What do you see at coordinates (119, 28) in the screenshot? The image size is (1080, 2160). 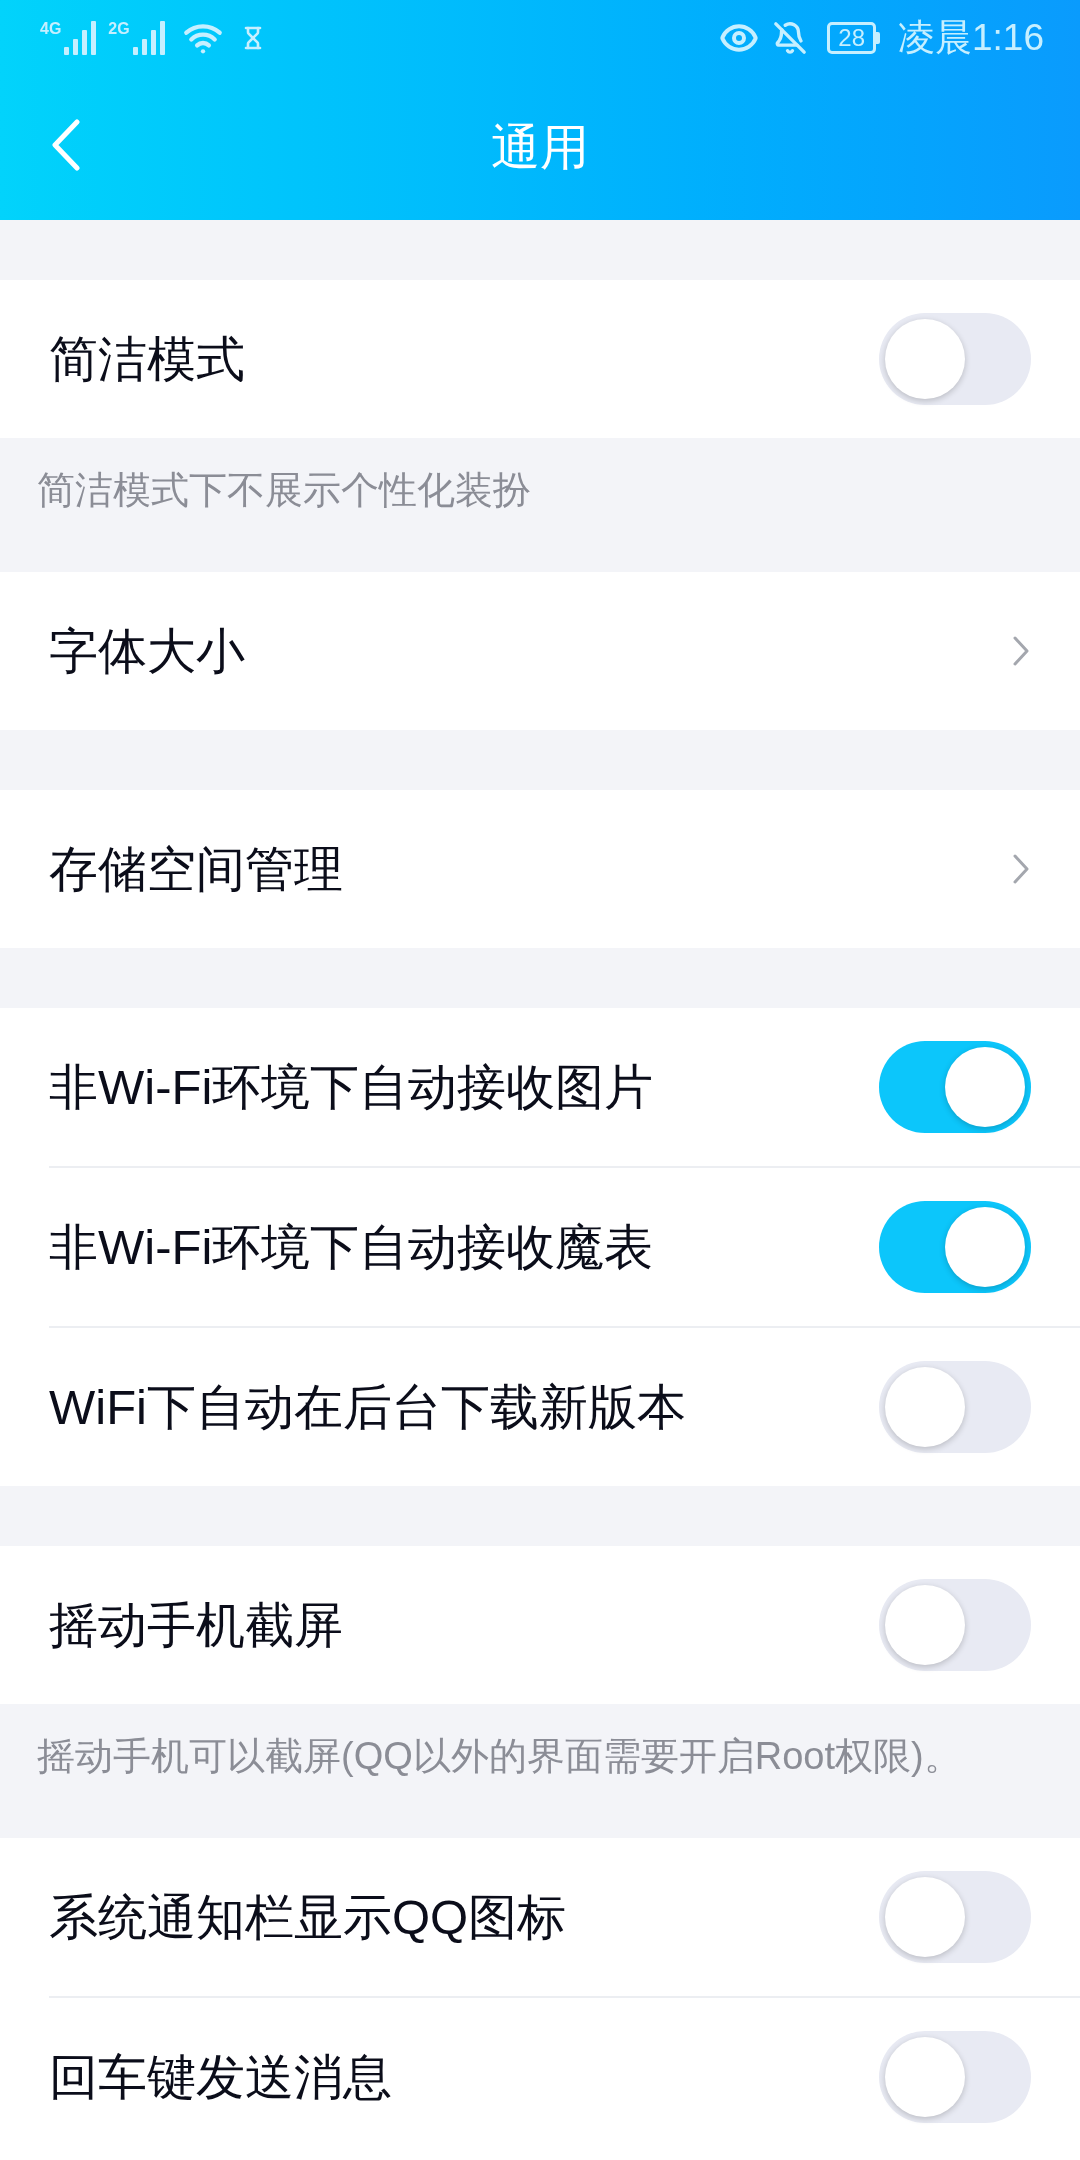 I see `network-type-label: 2G` at bounding box center [119, 28].